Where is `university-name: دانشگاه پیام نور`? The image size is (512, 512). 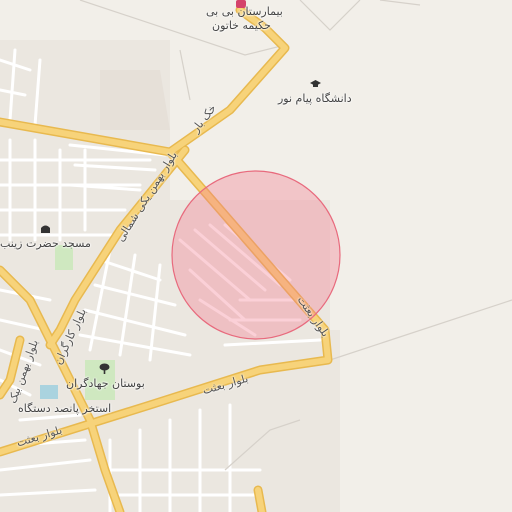 university-name: دانشگاه پیام نور is located at coordinates (315, 98).